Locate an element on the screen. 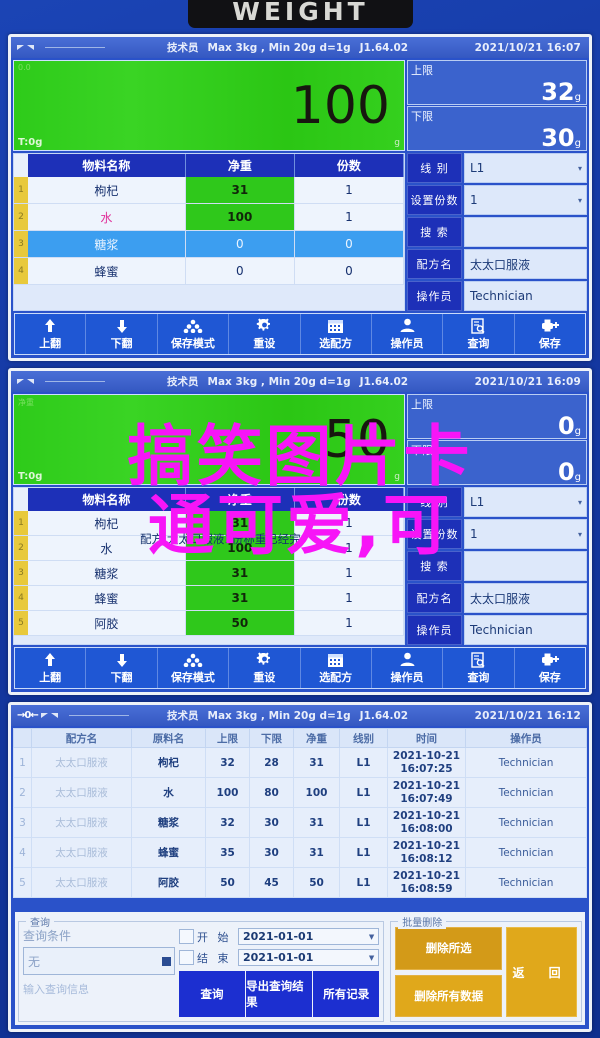 The width and height of the screenshot is (600, 1038). query-button: 查询 is located at coordinates (212, 994).